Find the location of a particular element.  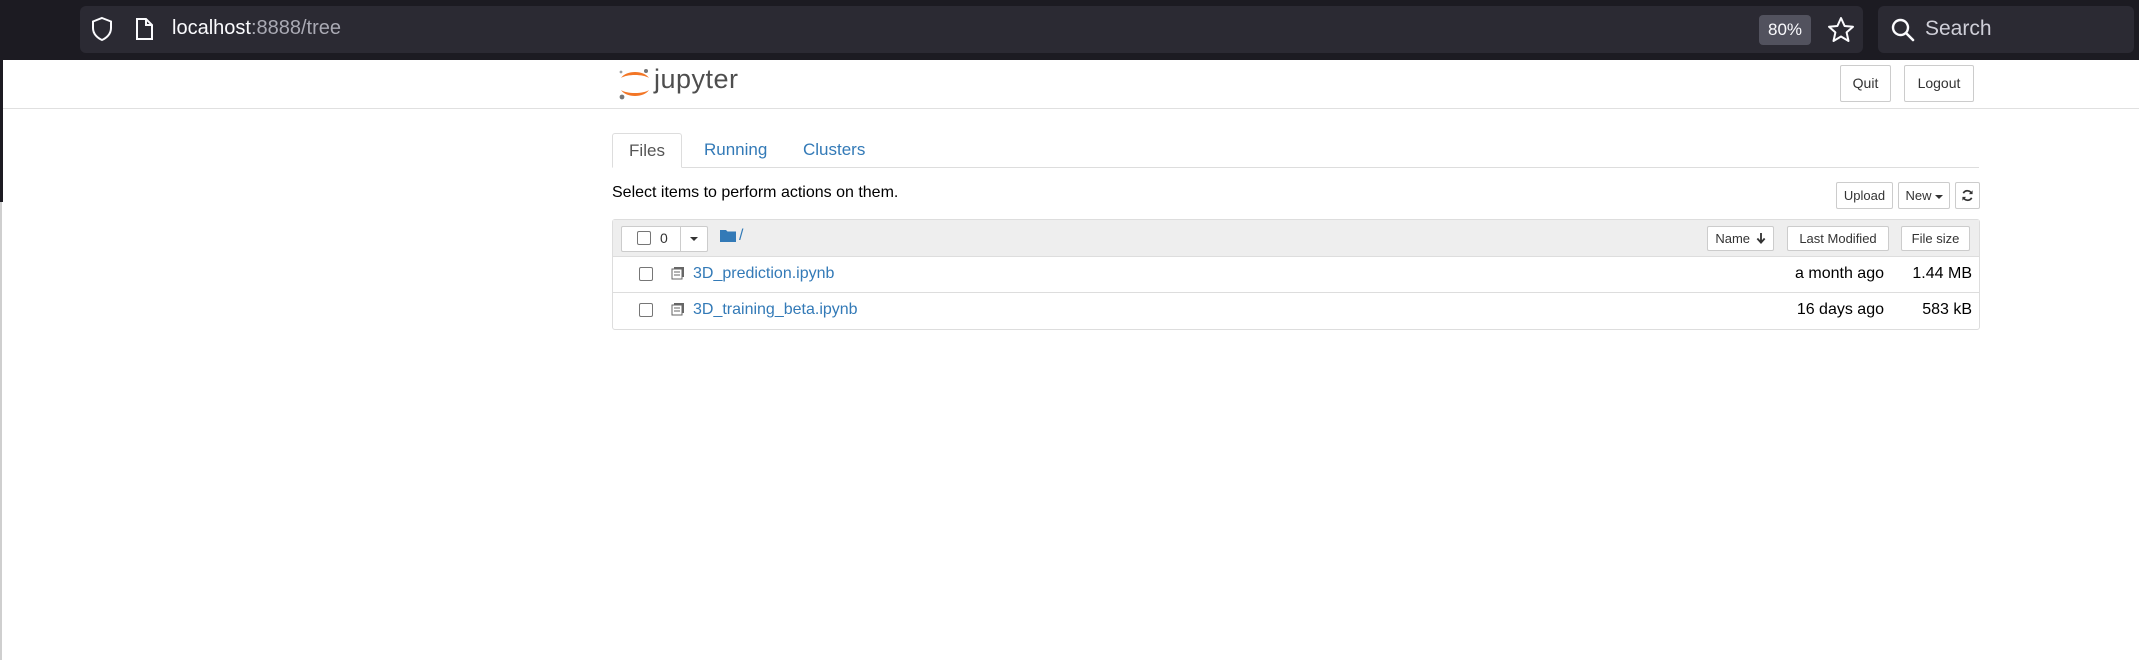

caret-down-icon is located at coordinates (1938, 196).